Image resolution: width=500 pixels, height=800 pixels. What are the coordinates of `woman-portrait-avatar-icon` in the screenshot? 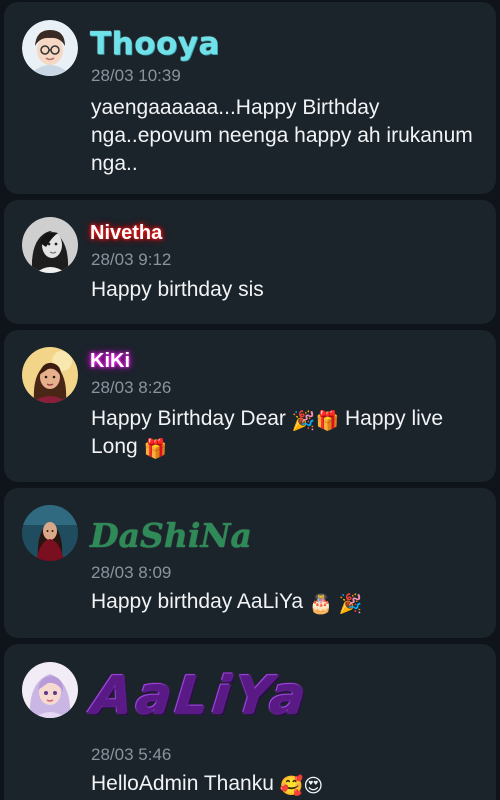 It's located at (50, 375).